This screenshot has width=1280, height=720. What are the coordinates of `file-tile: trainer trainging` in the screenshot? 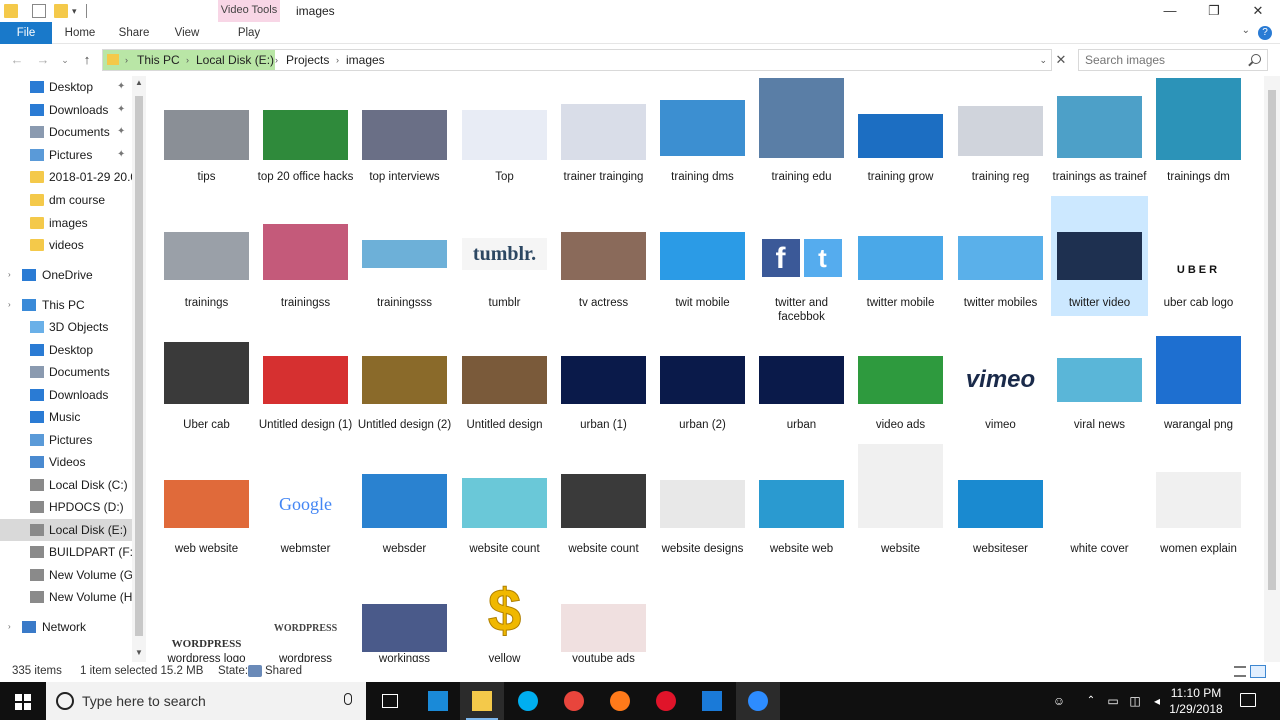 It's located at (603, 136).